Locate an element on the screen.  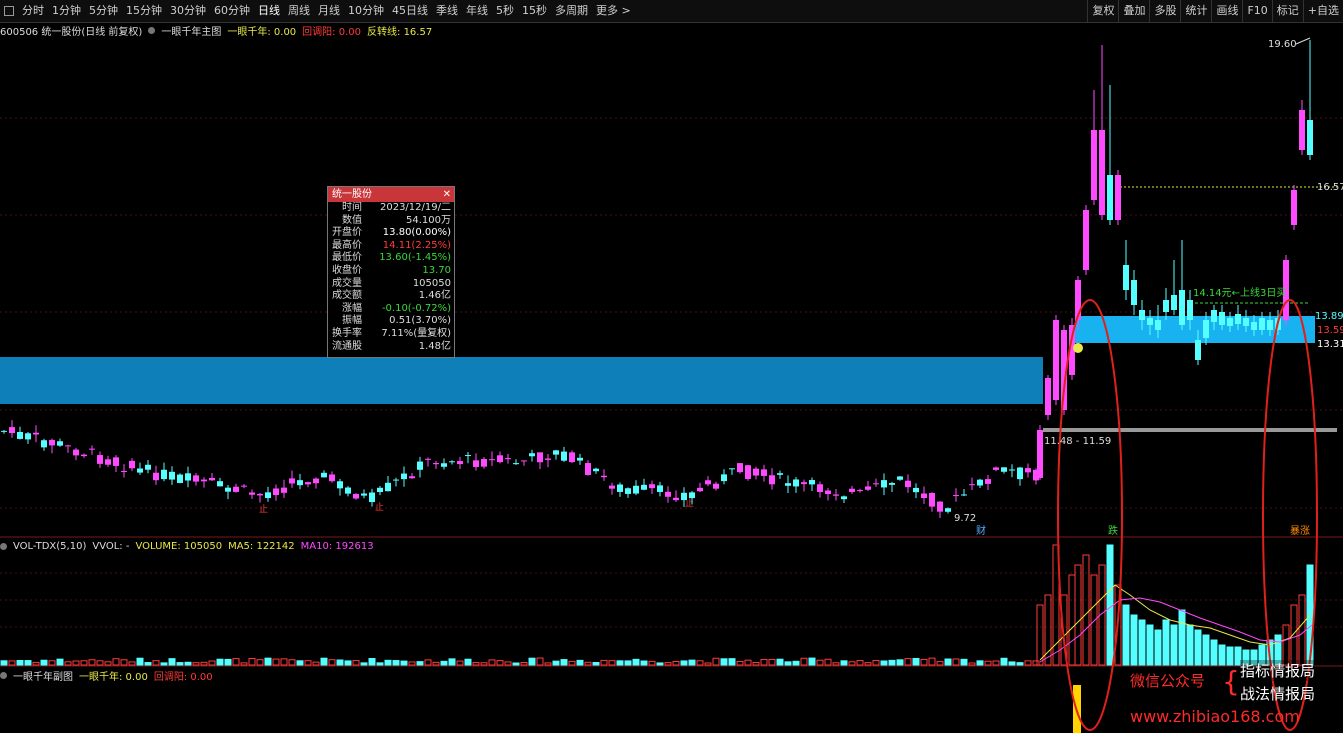
watermark-wechat: 微信公众号 is located at coordinates (1168, 681).